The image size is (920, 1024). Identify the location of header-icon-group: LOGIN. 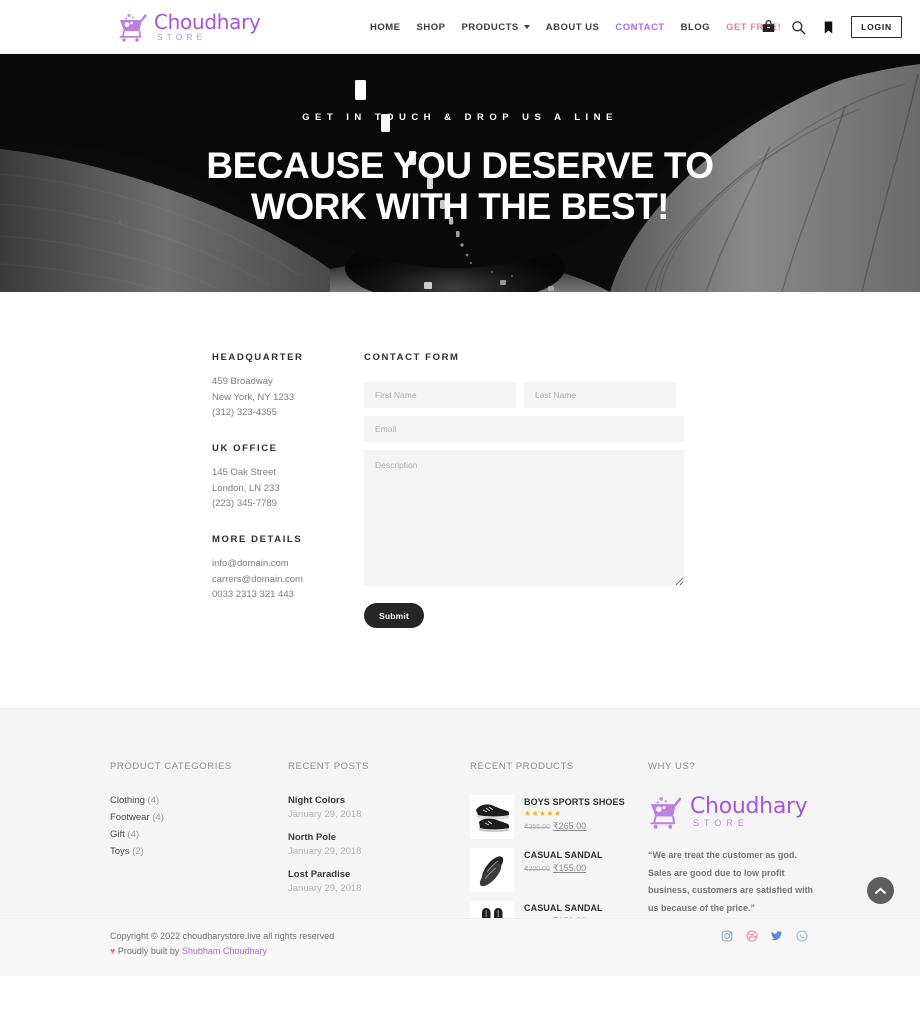
(831, 27).